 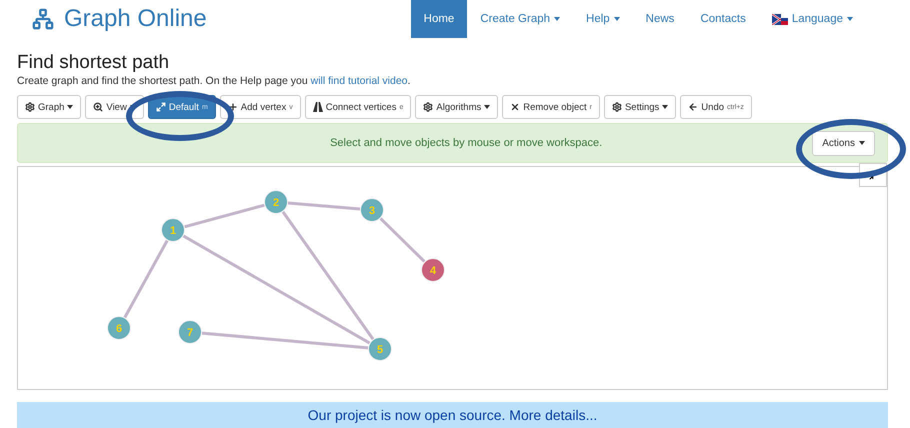 I want to click on toolbar-button: View, so click(x=114, y=107).